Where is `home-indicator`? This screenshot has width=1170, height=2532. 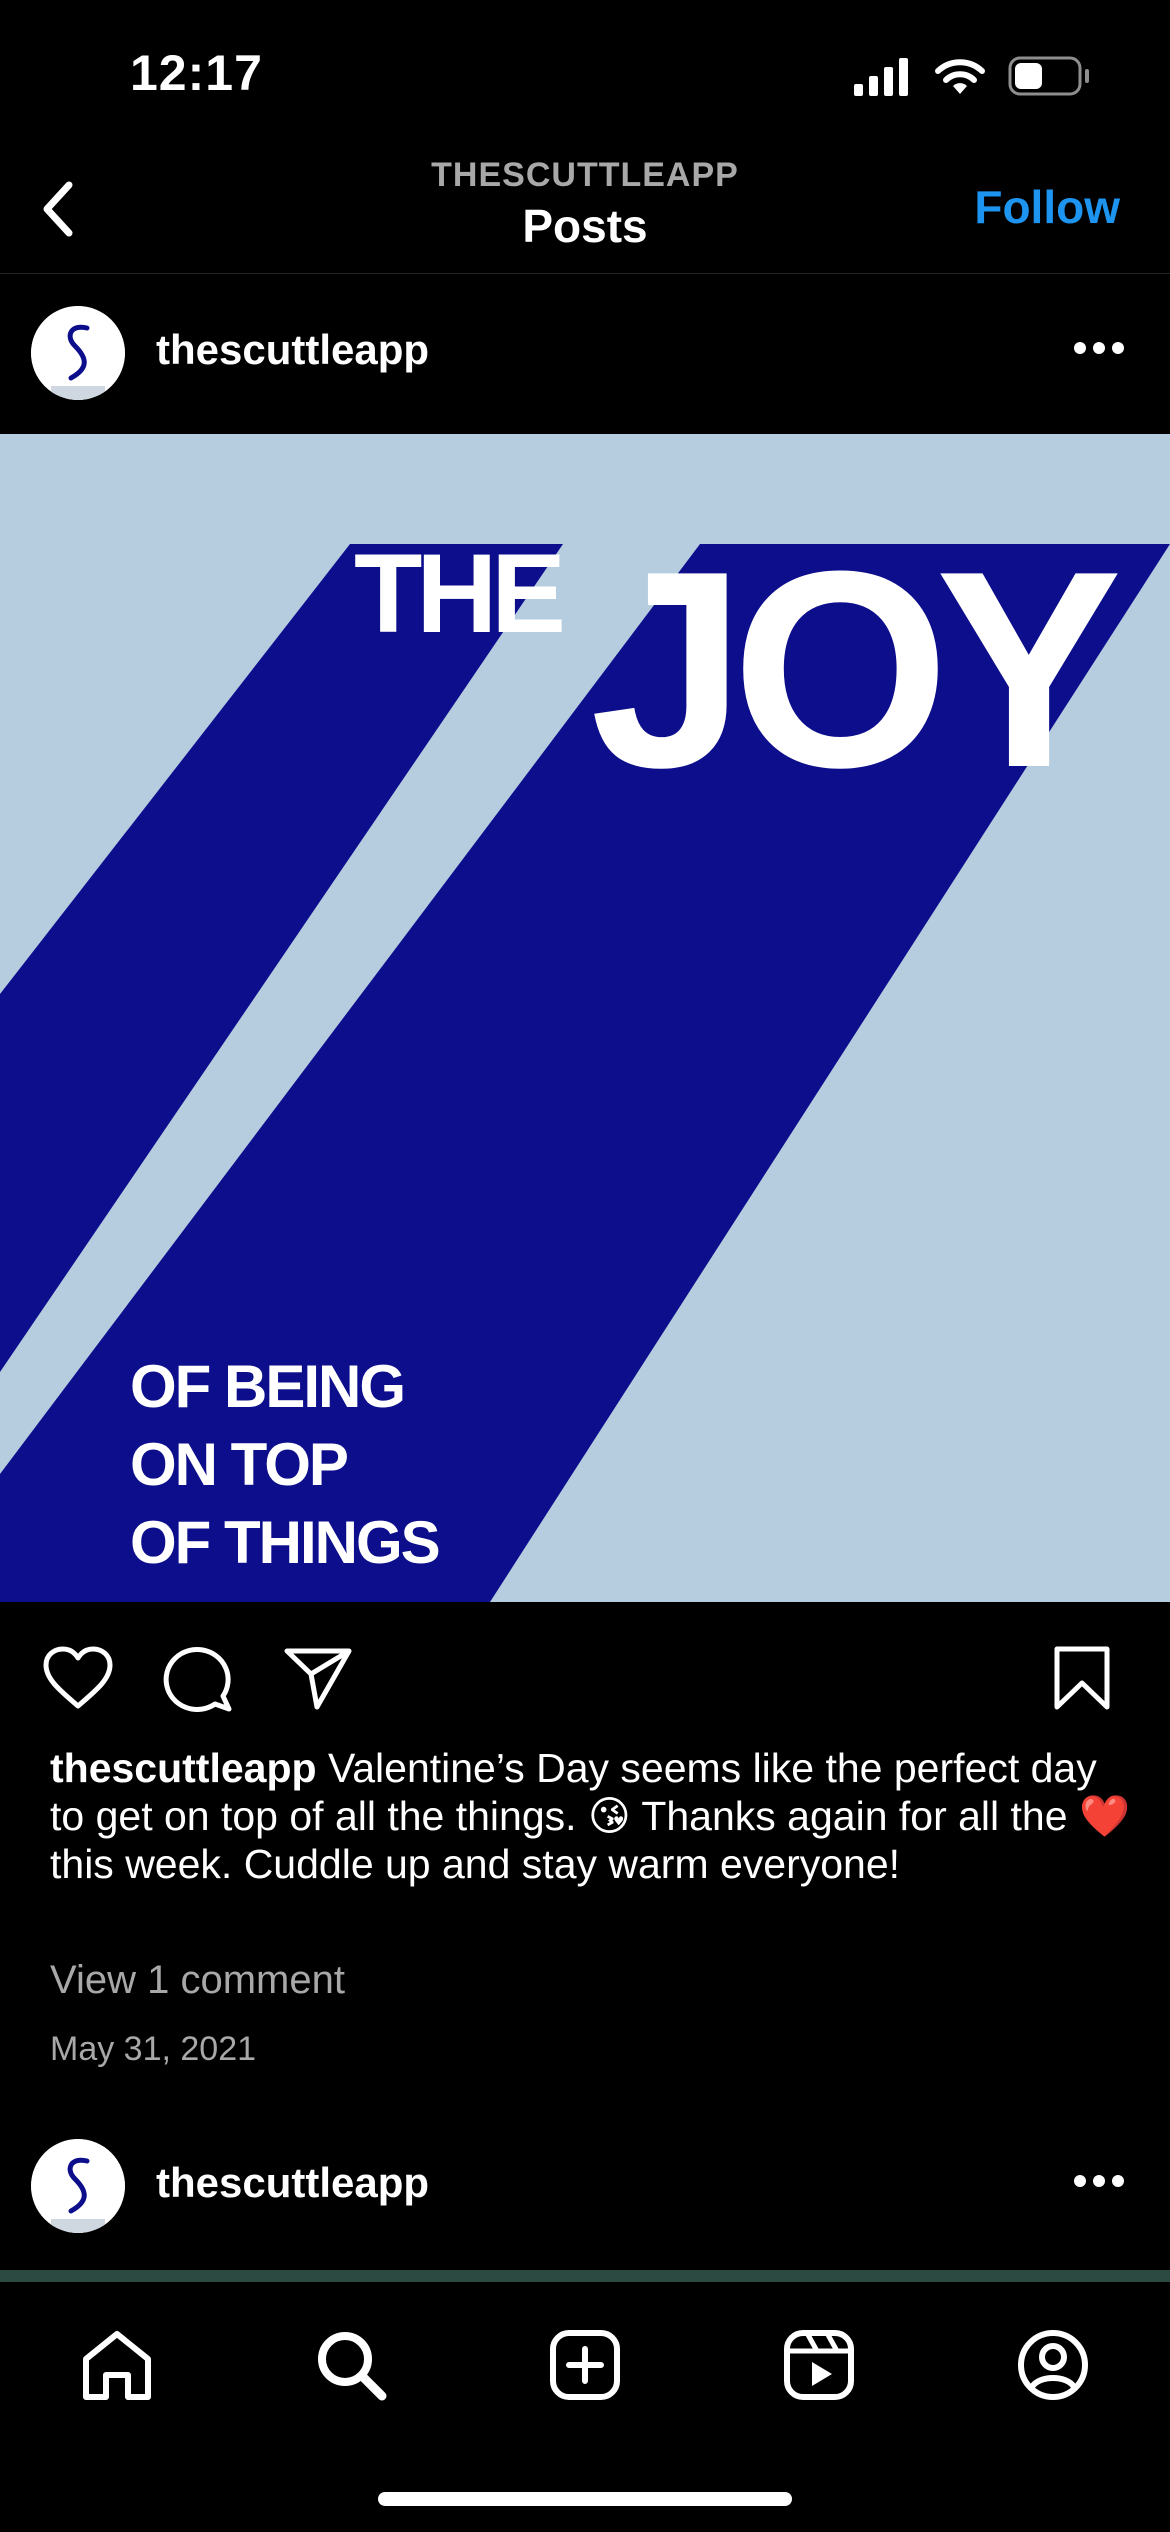
home-indicator is located at coordinates (585, 2499).